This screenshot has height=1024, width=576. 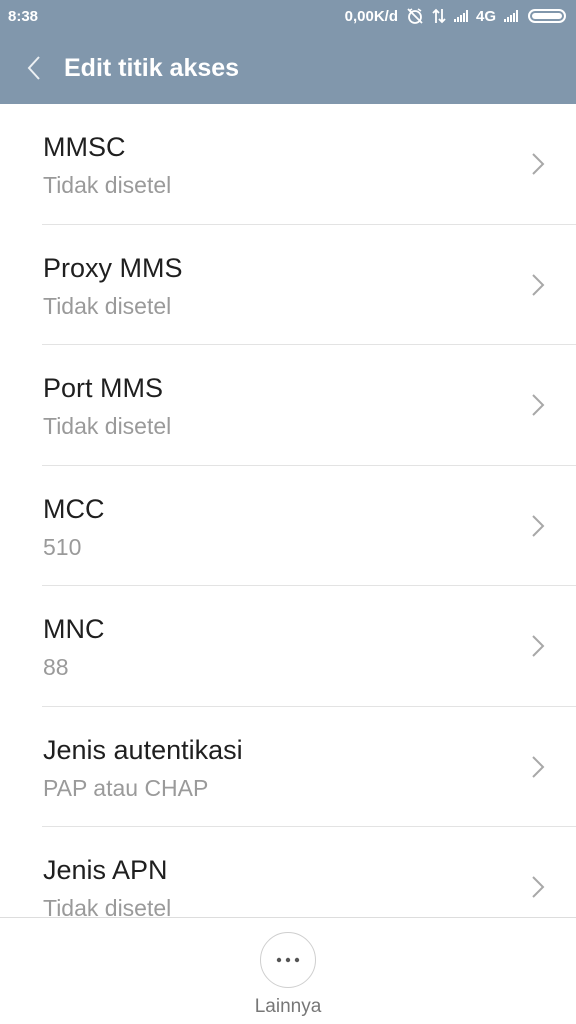 What do you see at coordinates (288, 68) in the screenshot?
I see `title-bar: Edit titik akses` at bounding box center [288, 68].